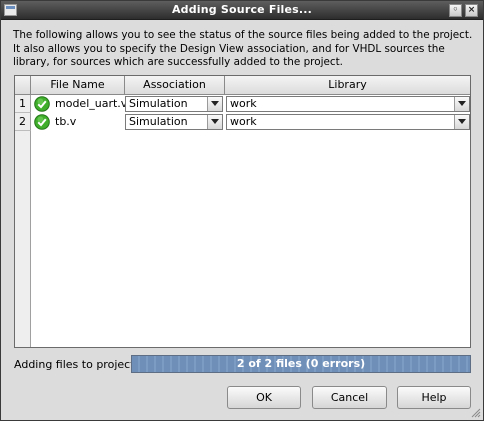  Describe the element at coordinates (455, 10) in the screenshot. I see `restore-button: ◦` at that location.